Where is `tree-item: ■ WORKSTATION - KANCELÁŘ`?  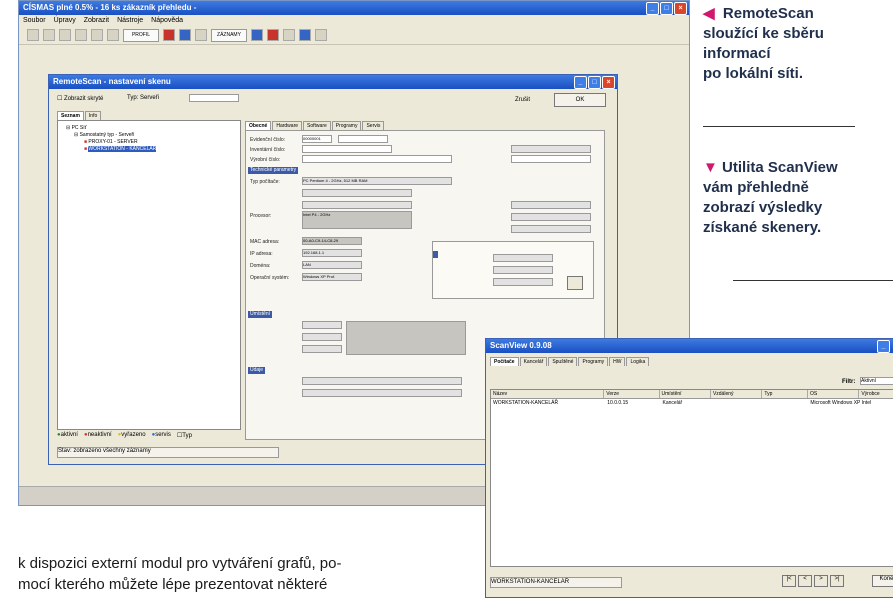 tree-item: ■ WORKSTATION - KANCELÁŘ is located at coordinates (149, 149).